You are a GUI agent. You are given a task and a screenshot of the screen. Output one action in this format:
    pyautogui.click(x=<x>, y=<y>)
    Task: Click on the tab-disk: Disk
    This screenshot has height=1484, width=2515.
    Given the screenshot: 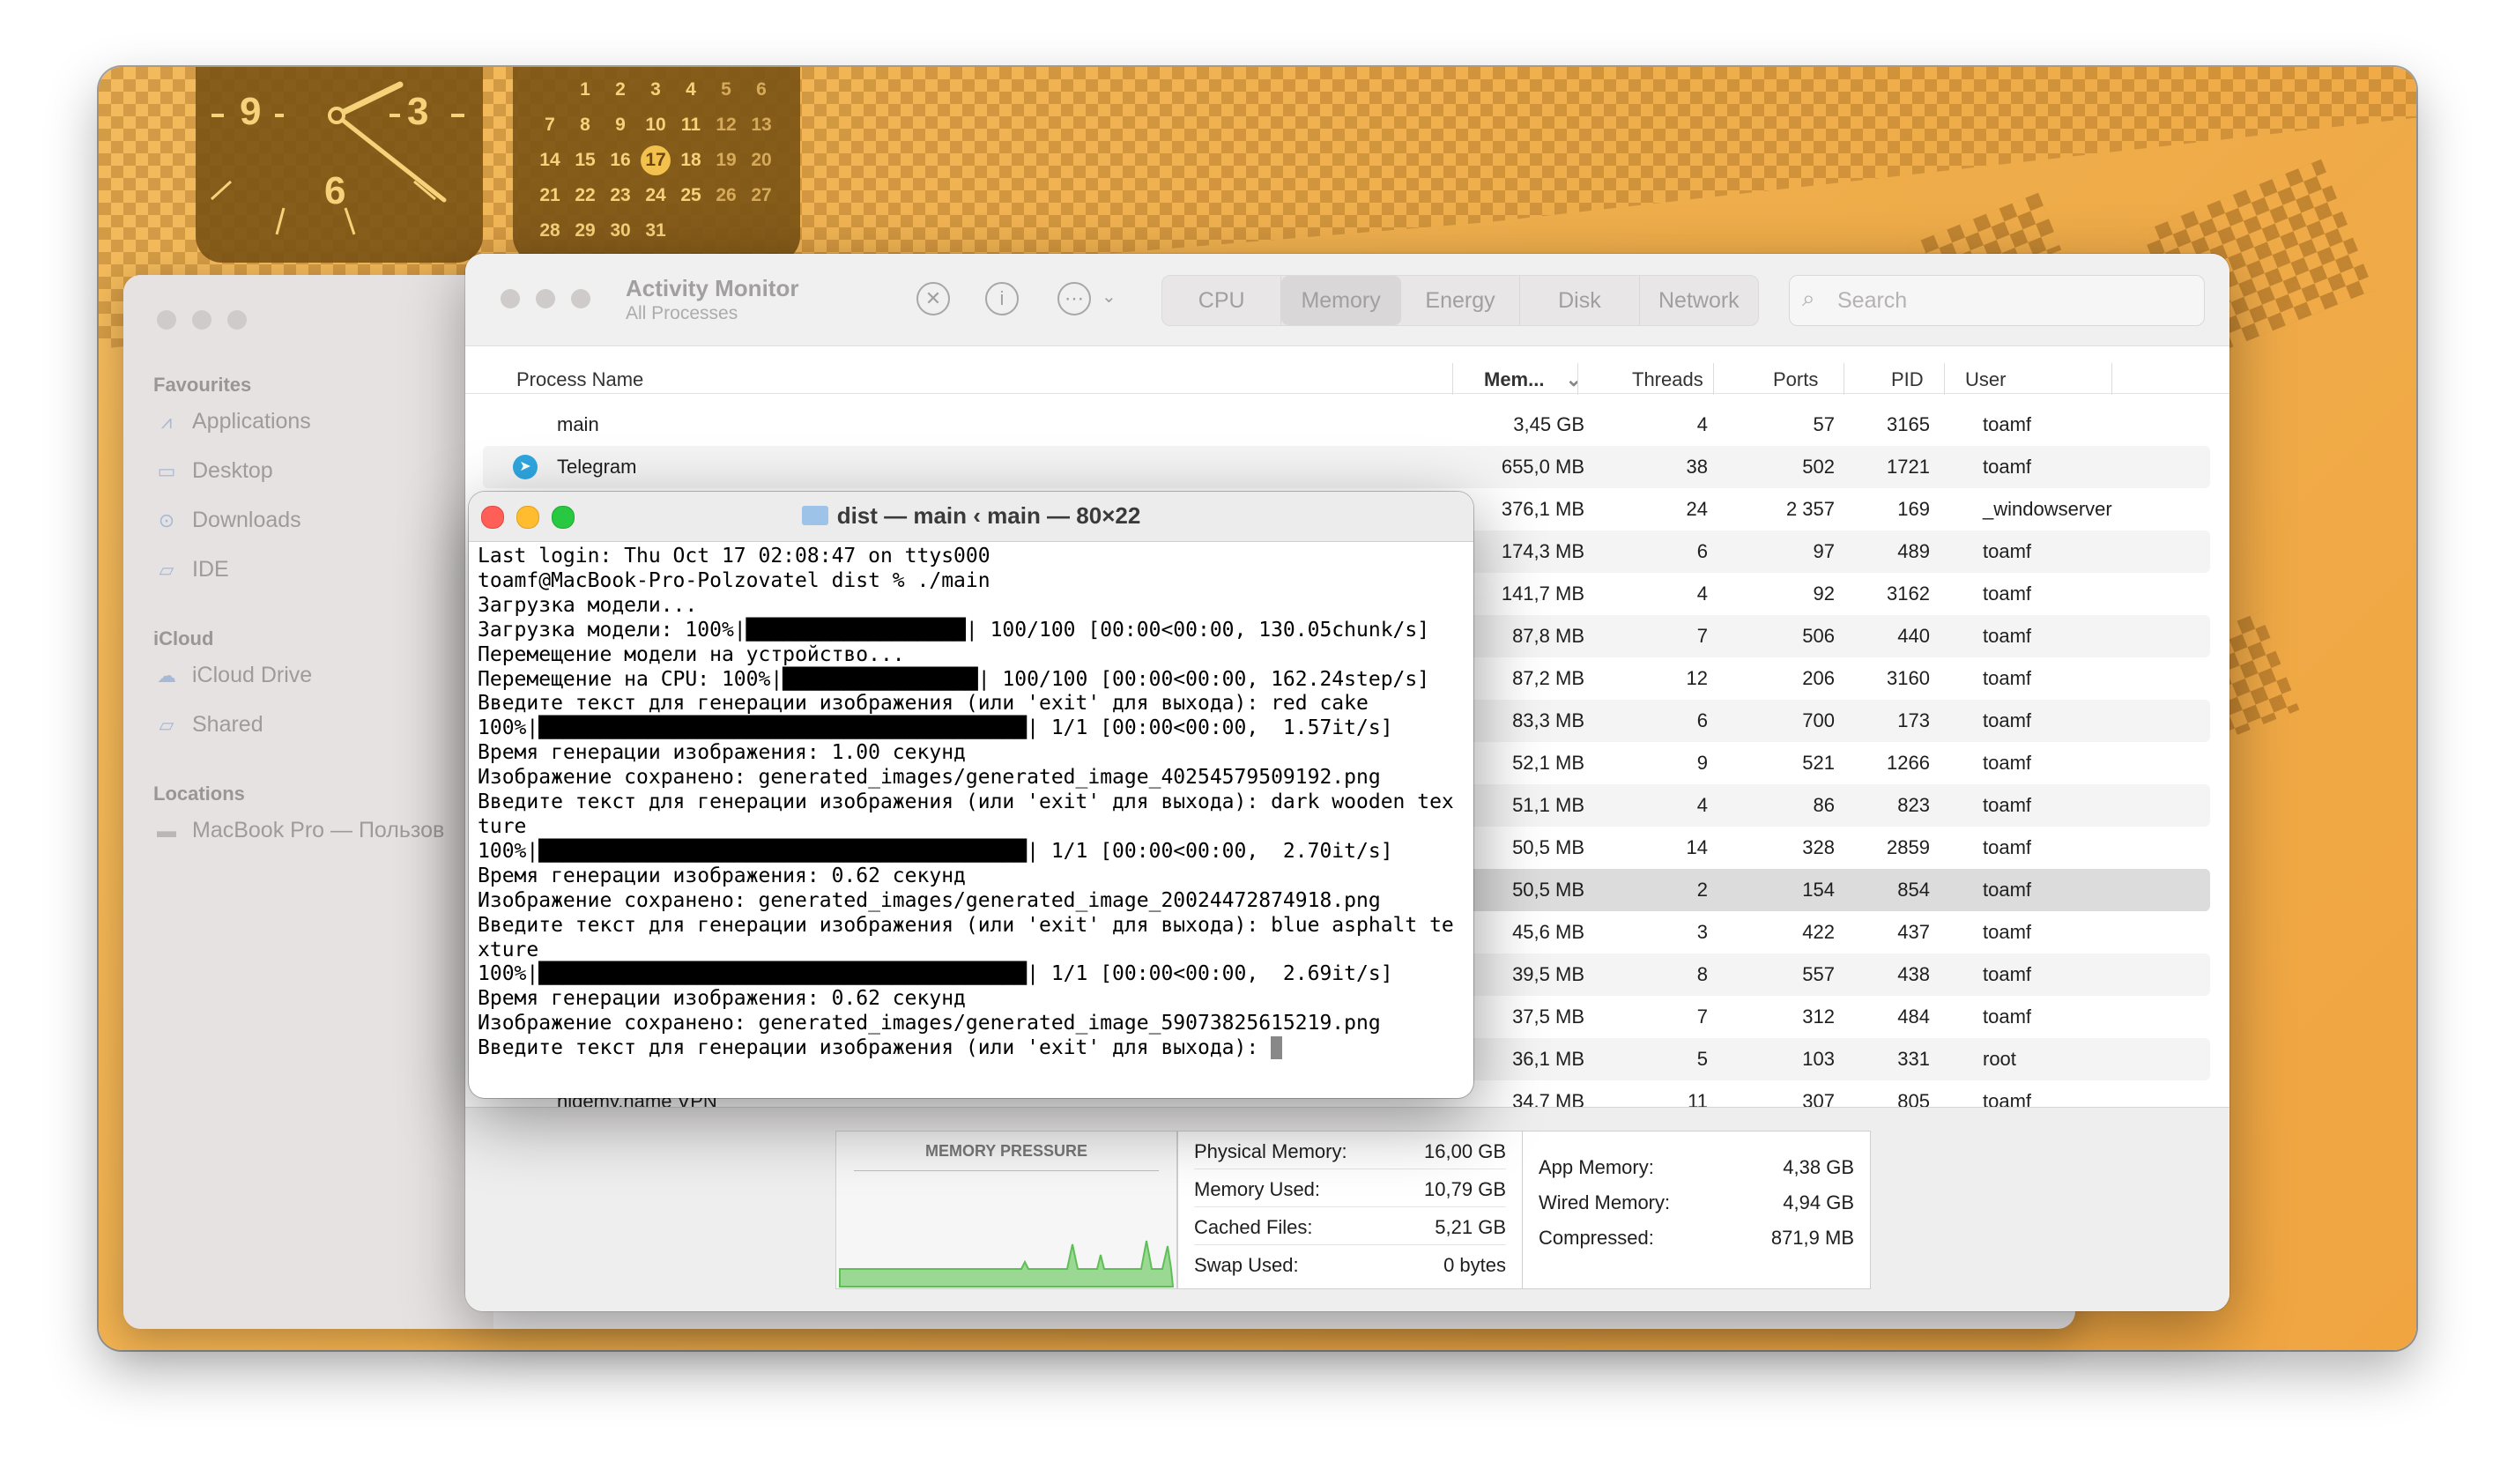 What is the action you would take?
    pyautogui.click(x=1580, y=300)
    